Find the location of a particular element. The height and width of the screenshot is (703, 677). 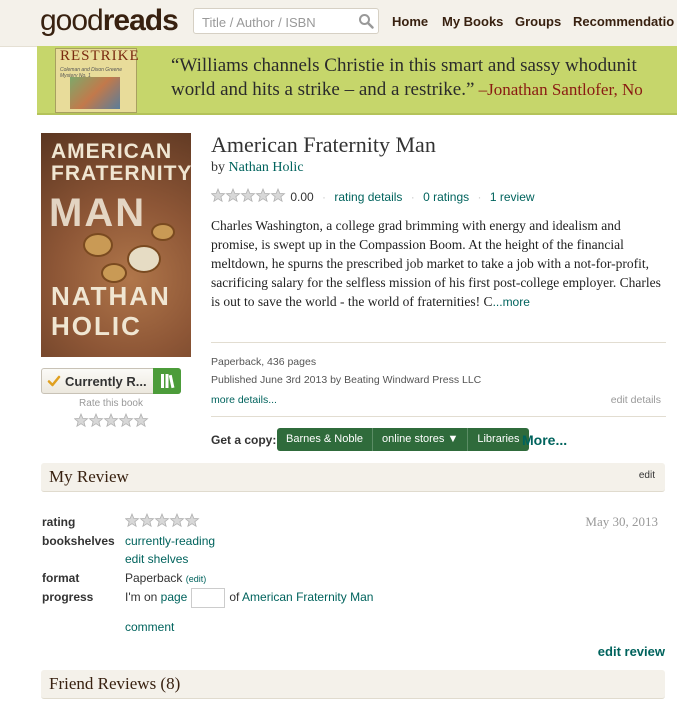

rating-label: rating is located at coordinates (59, 522).